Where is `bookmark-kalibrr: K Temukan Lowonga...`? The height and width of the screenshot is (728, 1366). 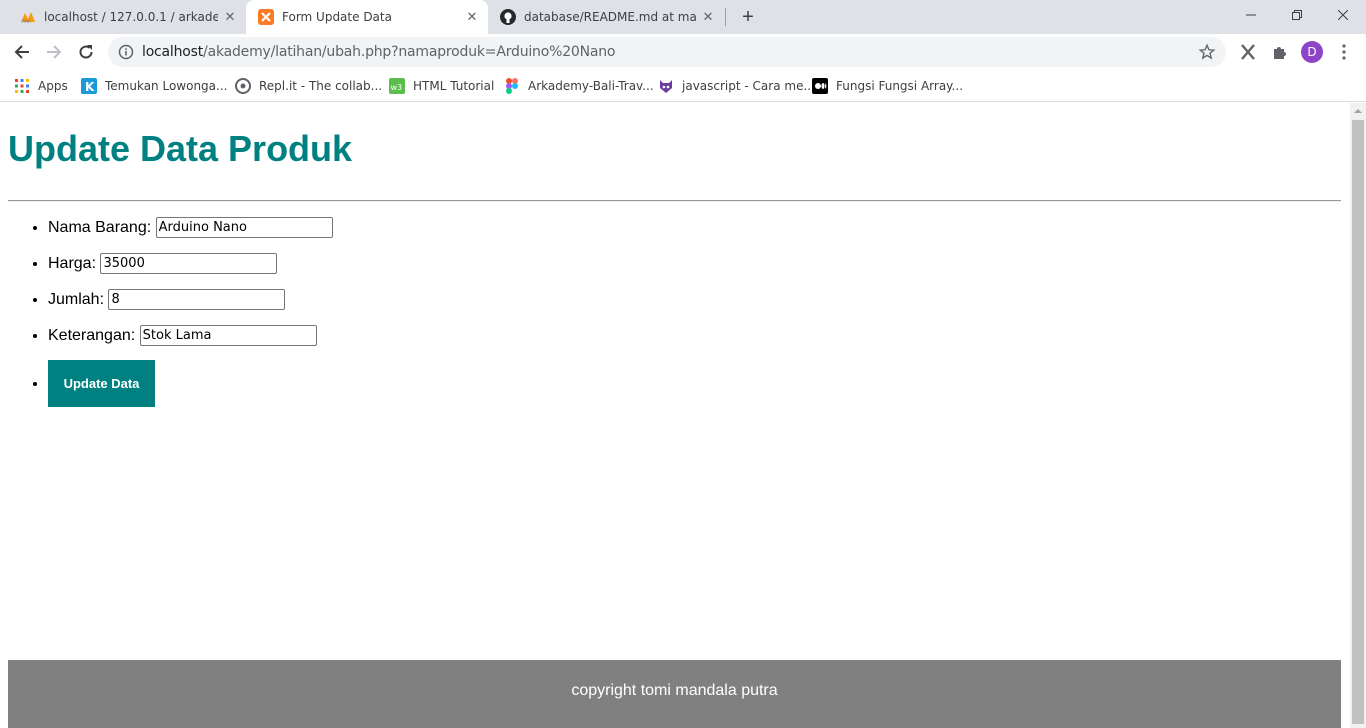 bookmark-kalibrr: K Temukan Lowonga... is located at coordinates (154, 86).